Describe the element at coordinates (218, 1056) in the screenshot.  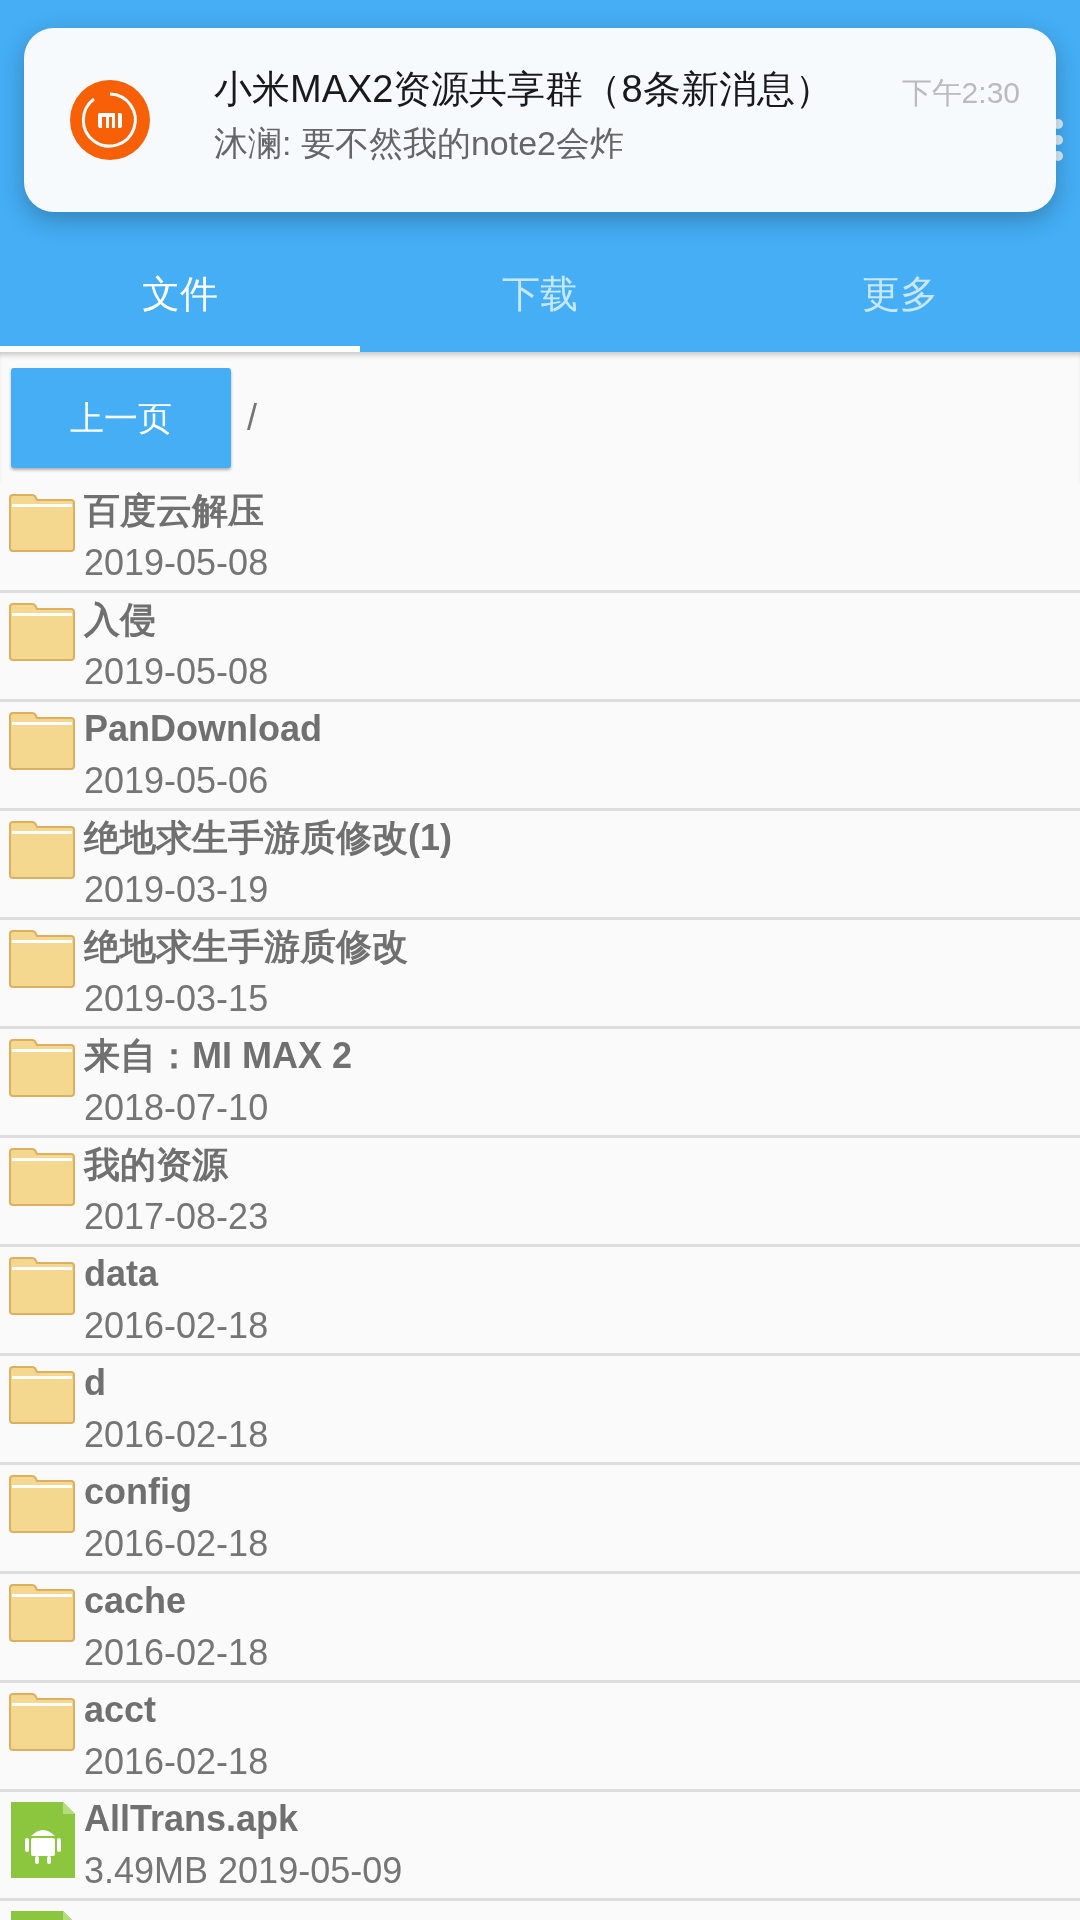
I see `file-name: 来自：MI MAX 2` at that location.